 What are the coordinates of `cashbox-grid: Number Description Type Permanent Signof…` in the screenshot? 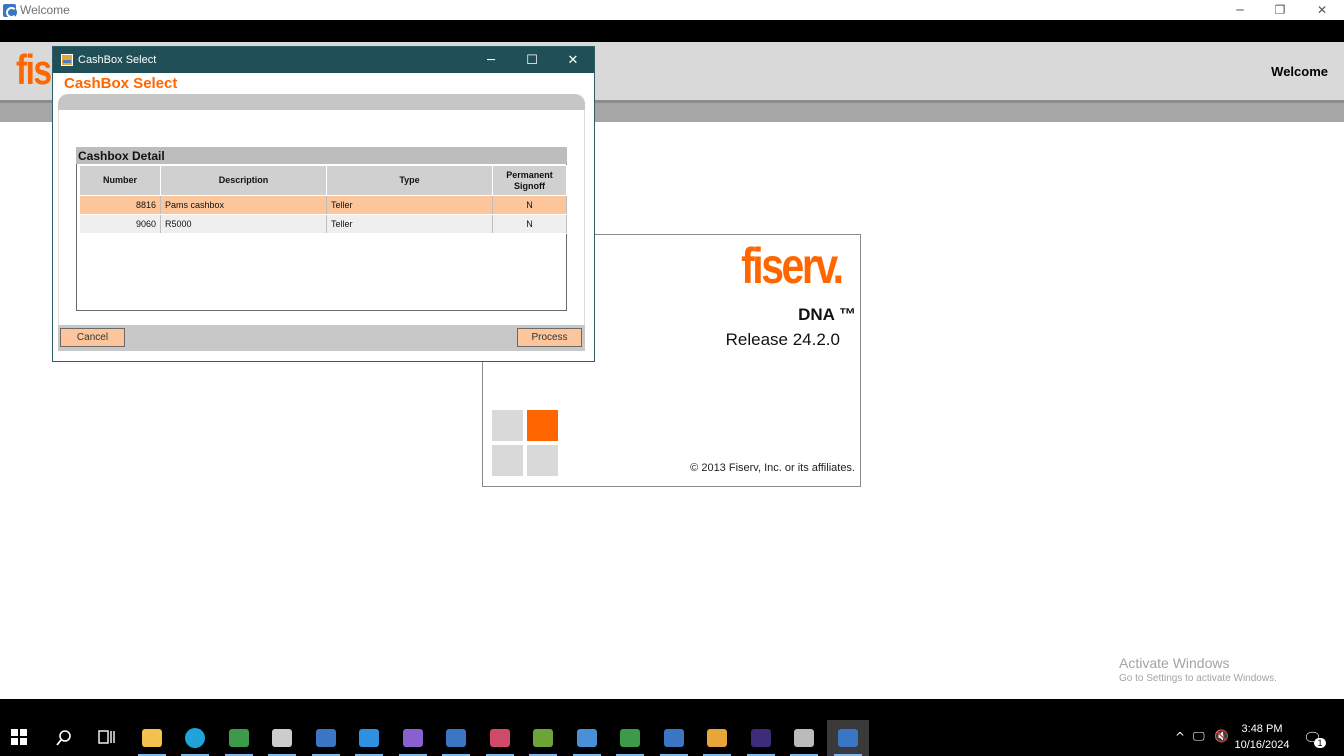 It's located at (321, 237).